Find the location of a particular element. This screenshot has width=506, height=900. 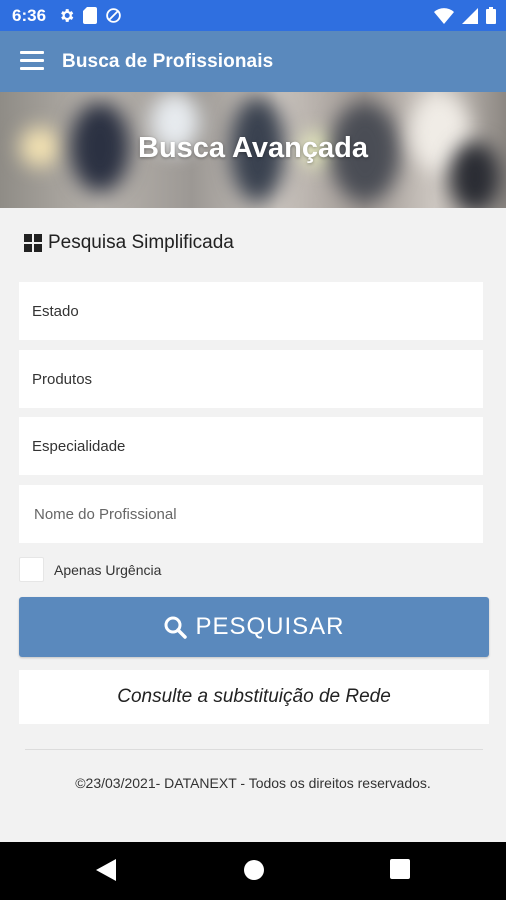

hero-banner: Busca Avançada is located at coordinates (253, 150).